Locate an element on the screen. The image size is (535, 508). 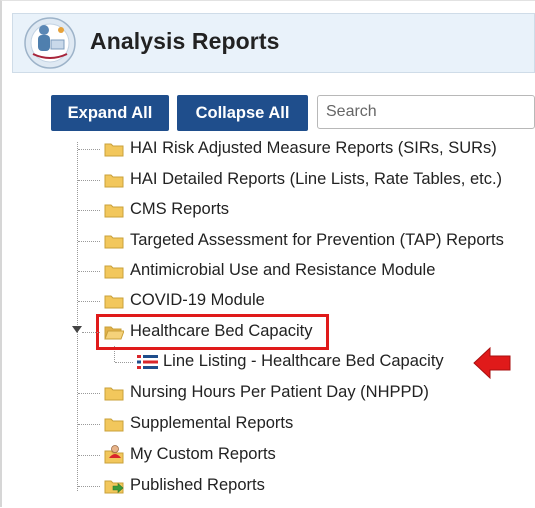
page-header: Analysis Reports is located at coordinates (273, 43).